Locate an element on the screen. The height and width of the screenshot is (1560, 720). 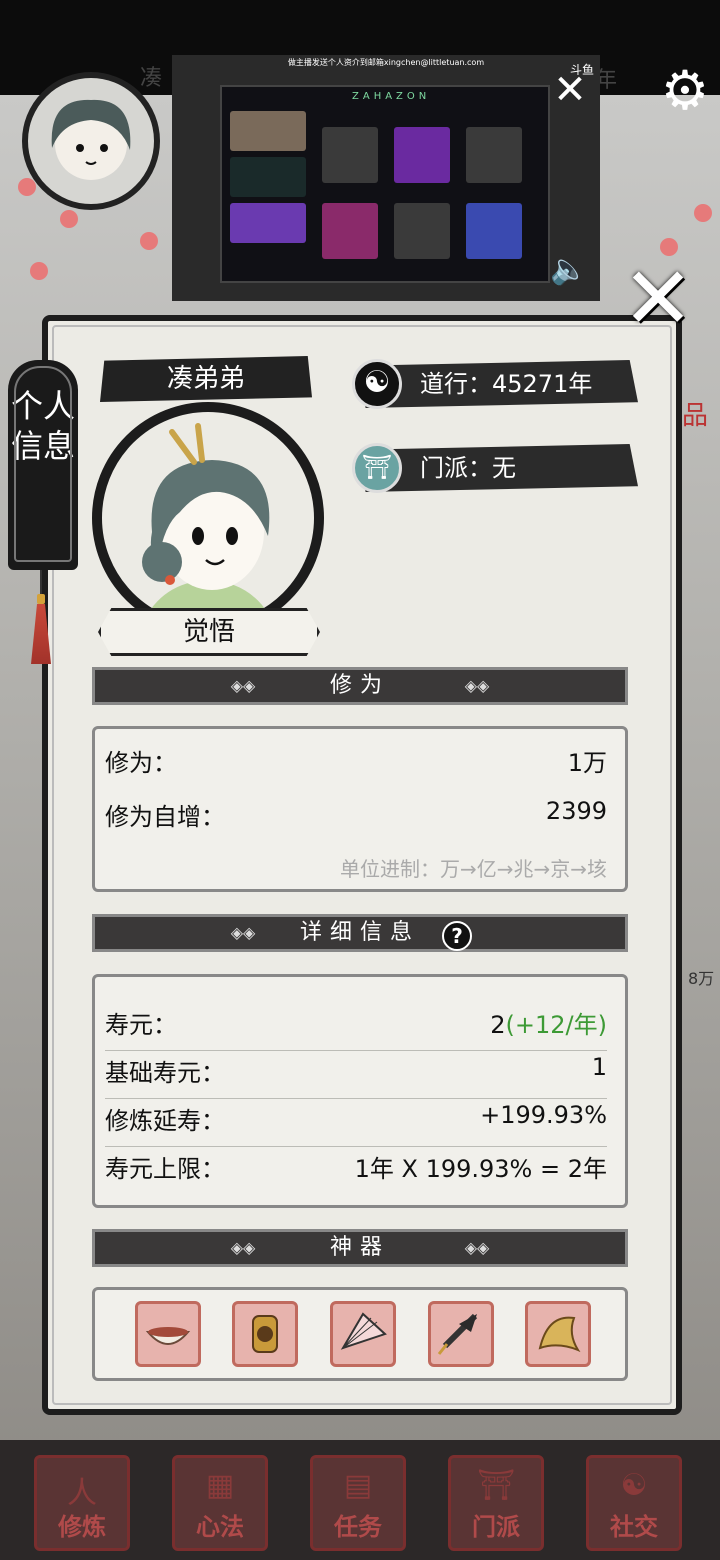
close-panel-button: ✕ is located at coordinates (658, 299).